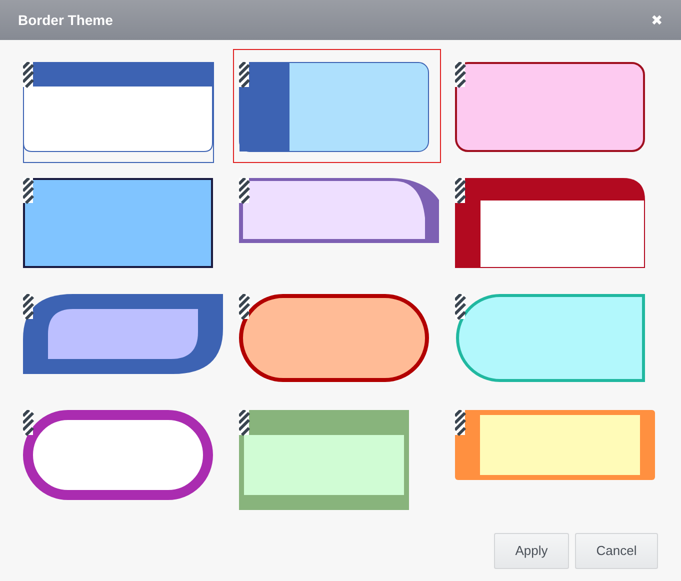 This screenshot has height=581, width=681. What do you see at coordinates (616, 551) in the screenshot?
I see `cancel-button: Cancel` at bounding box center [616, 551].